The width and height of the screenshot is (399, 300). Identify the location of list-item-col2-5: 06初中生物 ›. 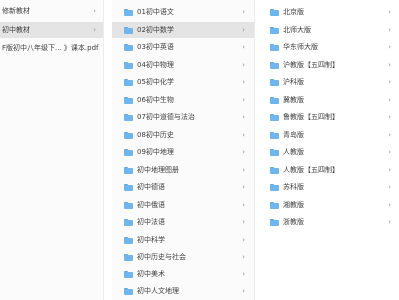
(183, 100).